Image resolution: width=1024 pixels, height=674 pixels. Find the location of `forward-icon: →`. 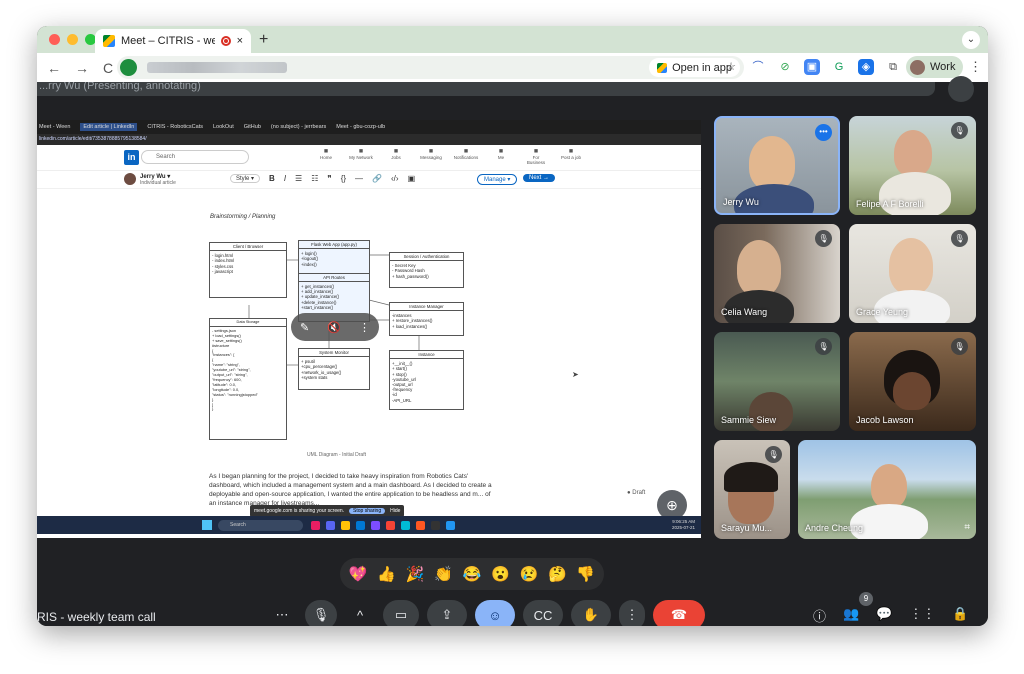

forward-icon: → is located at coordinates (82, 68).